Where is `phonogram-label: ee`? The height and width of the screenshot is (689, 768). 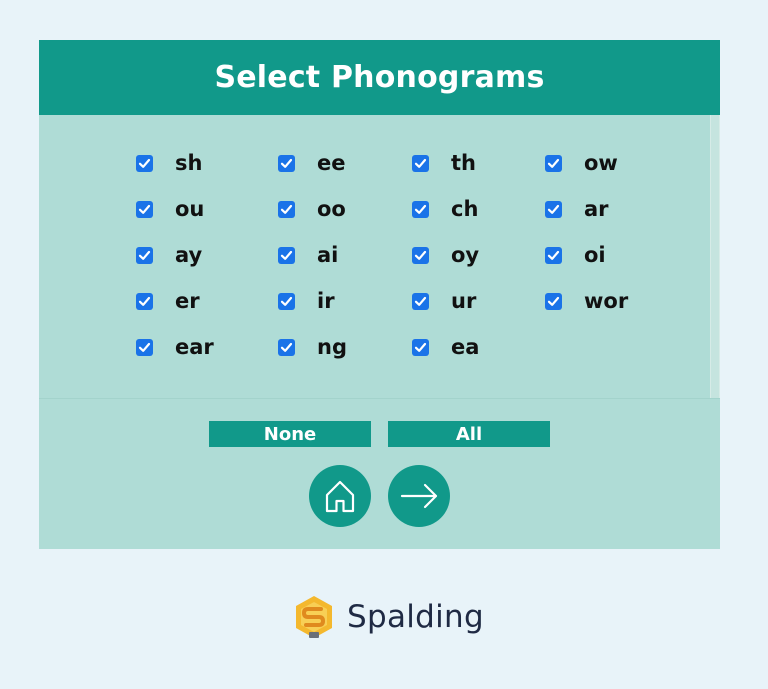
phonogram-label: ee is located at coordinates (331, 163).